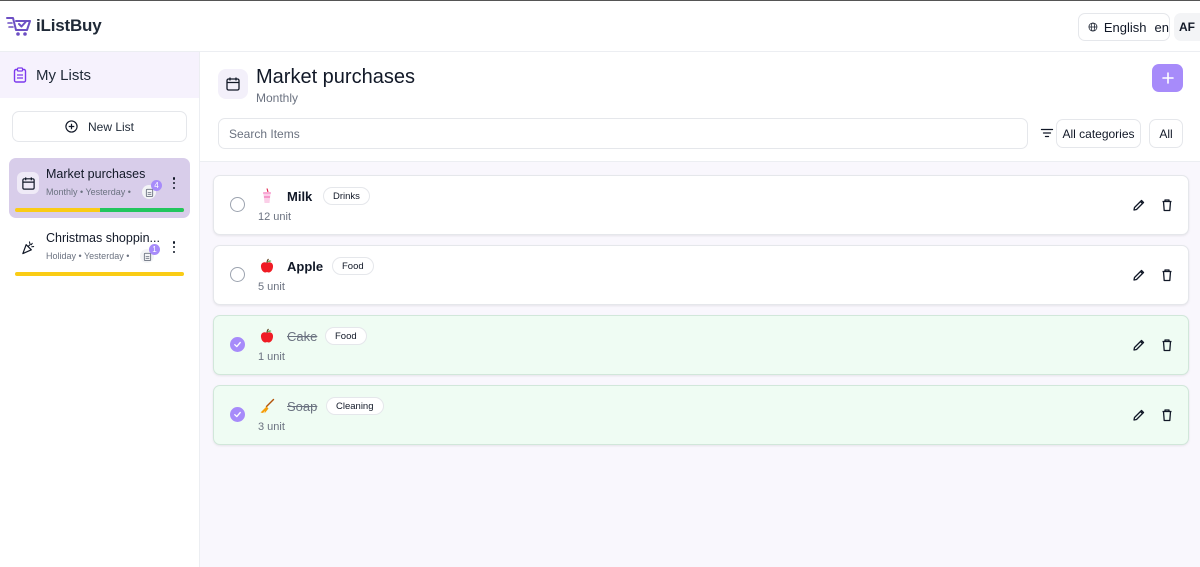 The width and height of the screenshot is (1200, 567). I want to click on item-category-tag: Cleaning, so click(355, 406).